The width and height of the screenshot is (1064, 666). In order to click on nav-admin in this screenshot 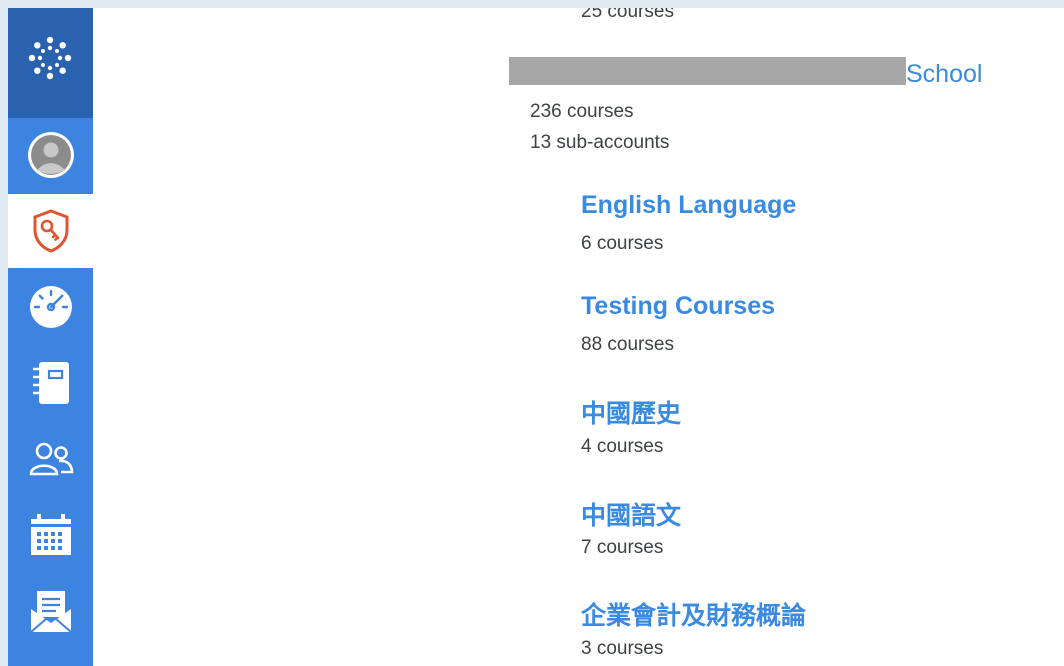, I will do `click(50, 231)`.